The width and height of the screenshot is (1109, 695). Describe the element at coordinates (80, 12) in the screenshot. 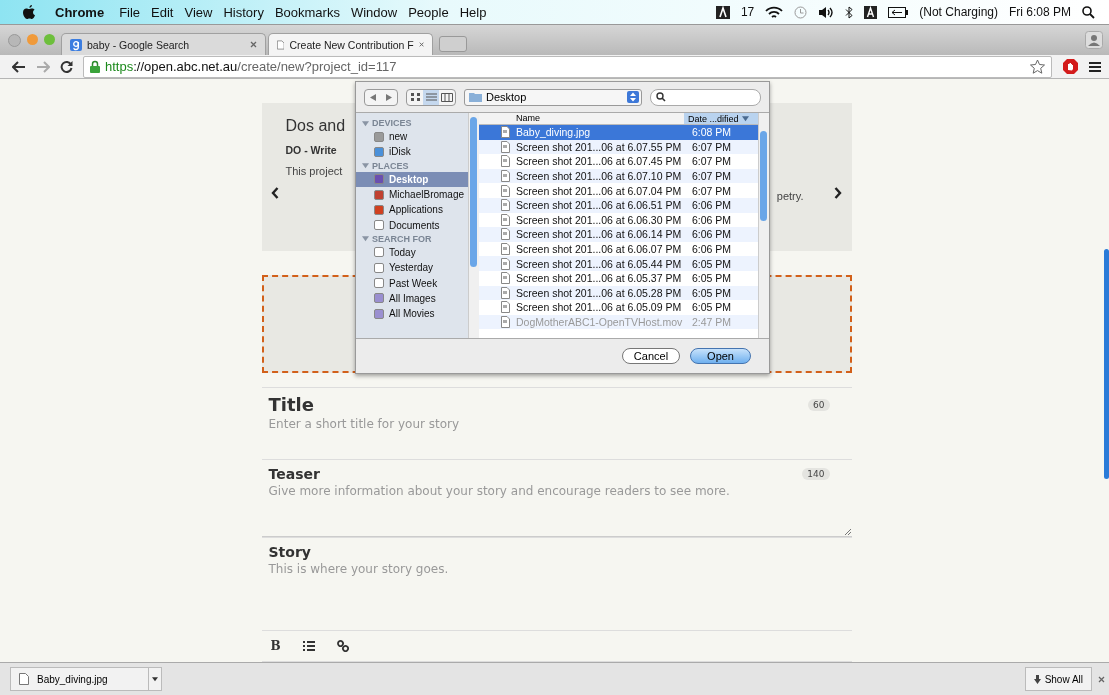

I see `app-menu: Chrome` at that location.